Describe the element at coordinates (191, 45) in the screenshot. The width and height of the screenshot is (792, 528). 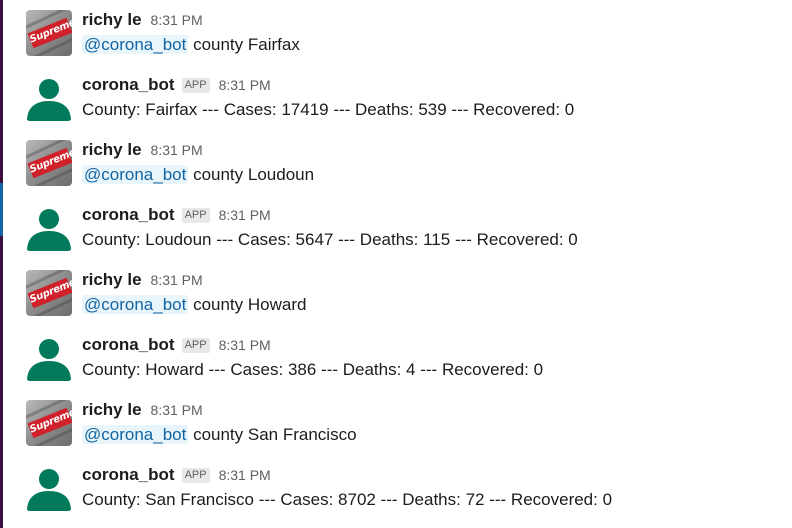
I see `message-text: @corona_bot county Fairfax` at that location.